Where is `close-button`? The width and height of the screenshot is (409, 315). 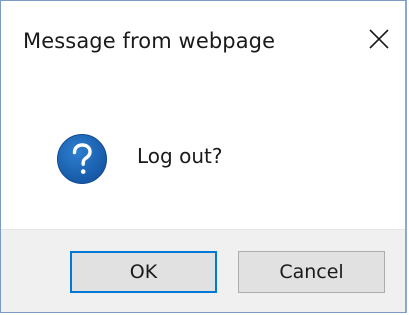 close-button is located at coordinates (379, 39).